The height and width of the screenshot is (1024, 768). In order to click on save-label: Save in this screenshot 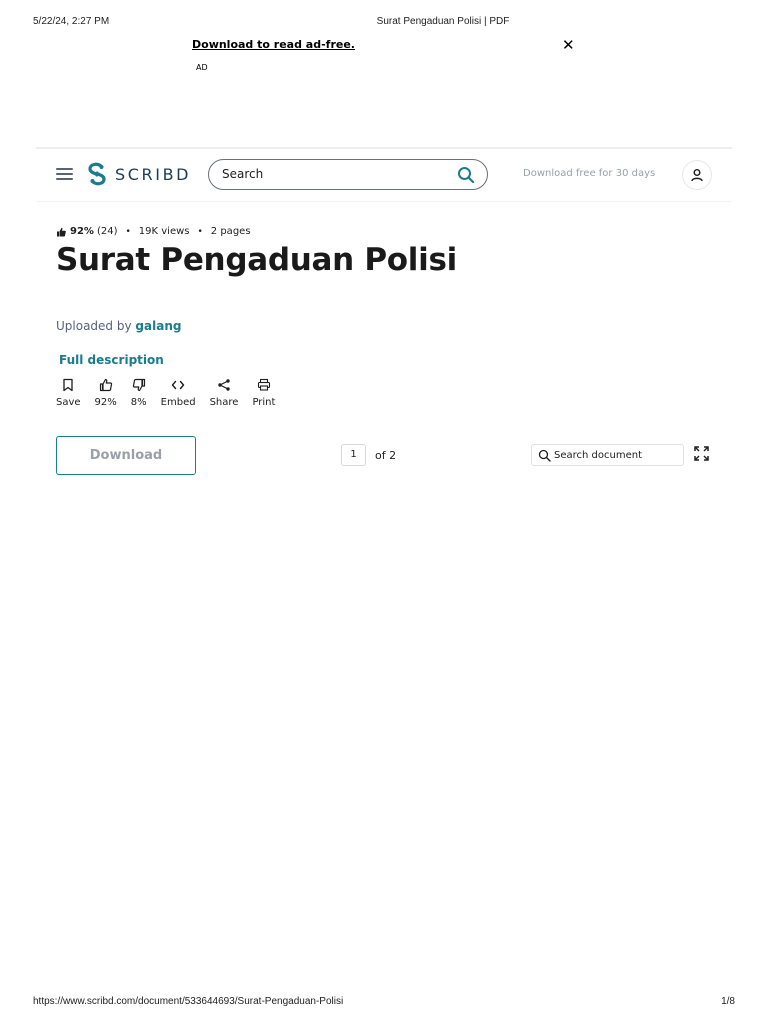, I will do `click(68, 402)`.